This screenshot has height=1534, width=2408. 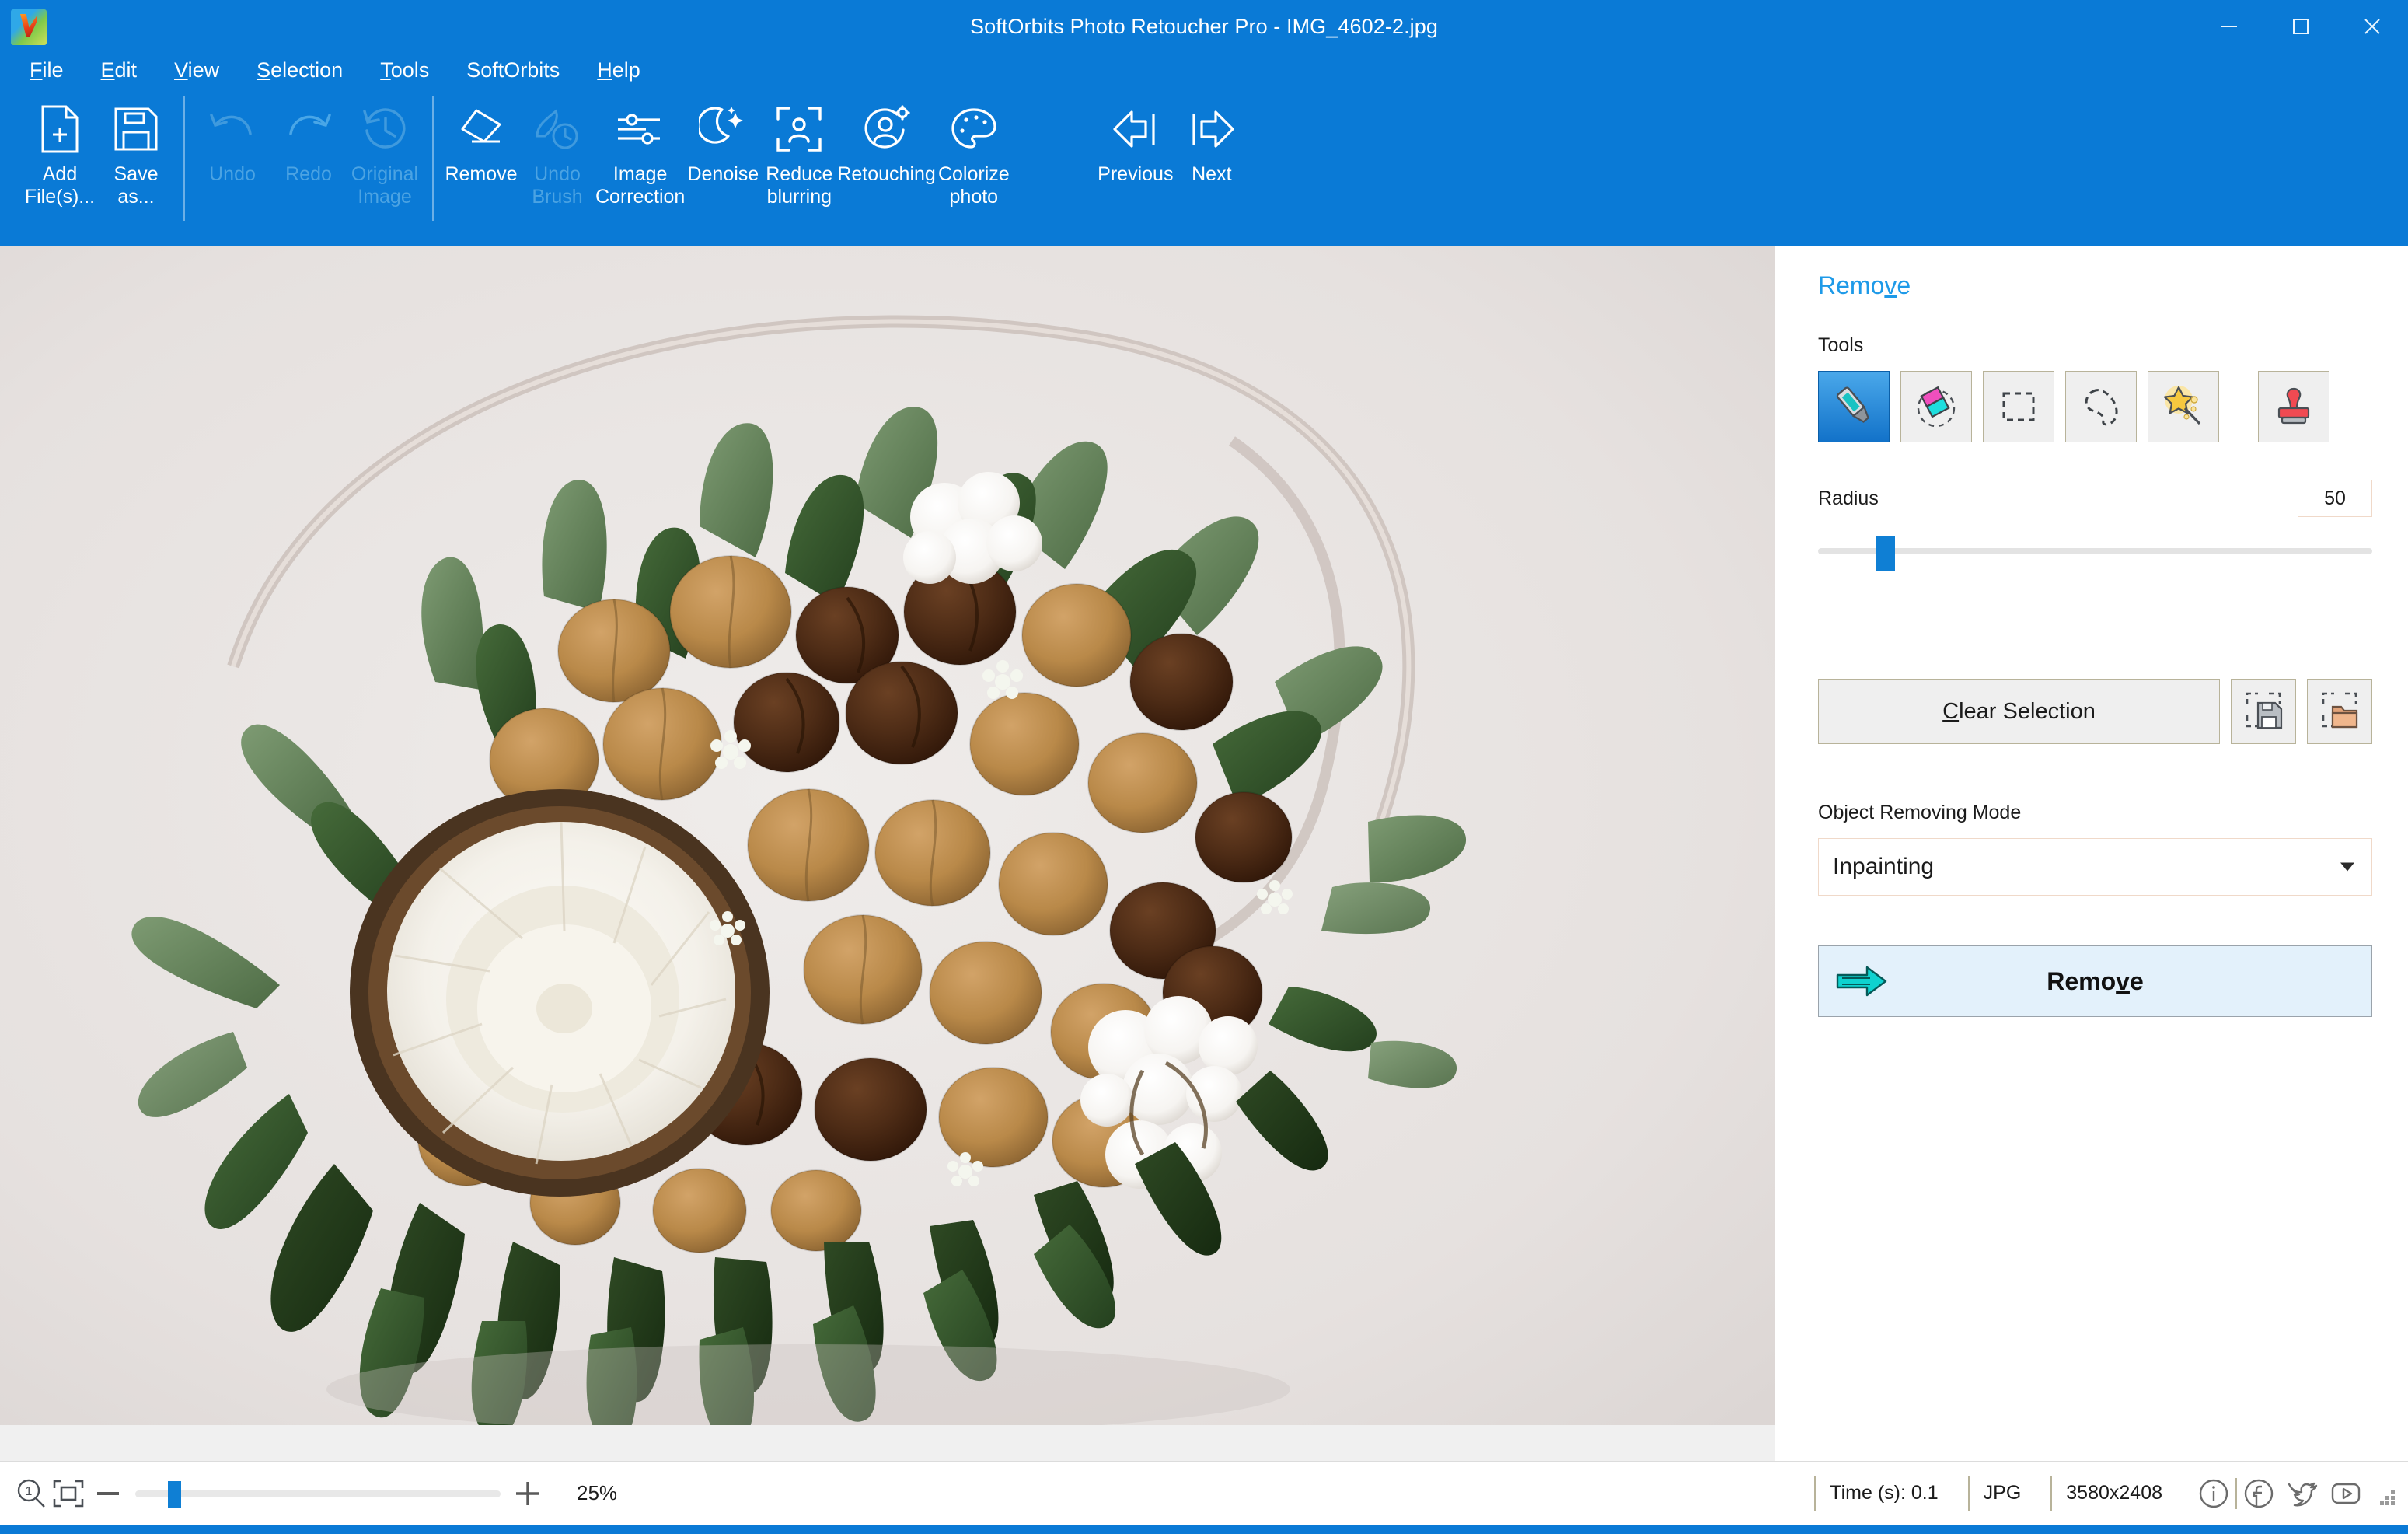 What do you see at coordinates (299, 71) in the screenshot?
I see `menu-item-selection: Selection` at bounding box center [299, 71].